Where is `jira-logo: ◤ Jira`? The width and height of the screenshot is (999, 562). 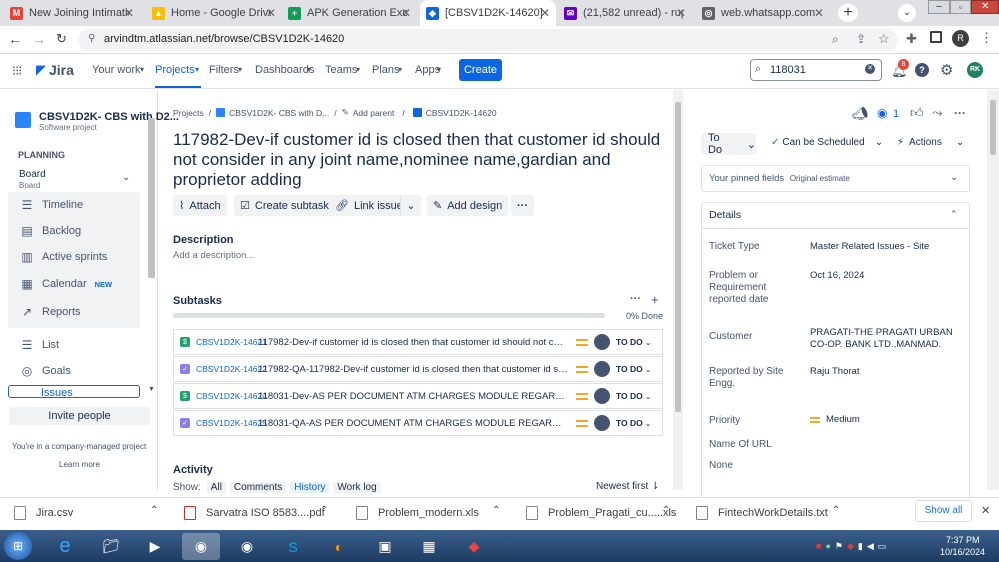 jira-logo: ◤ Jira is located at coordinates (55, 70).